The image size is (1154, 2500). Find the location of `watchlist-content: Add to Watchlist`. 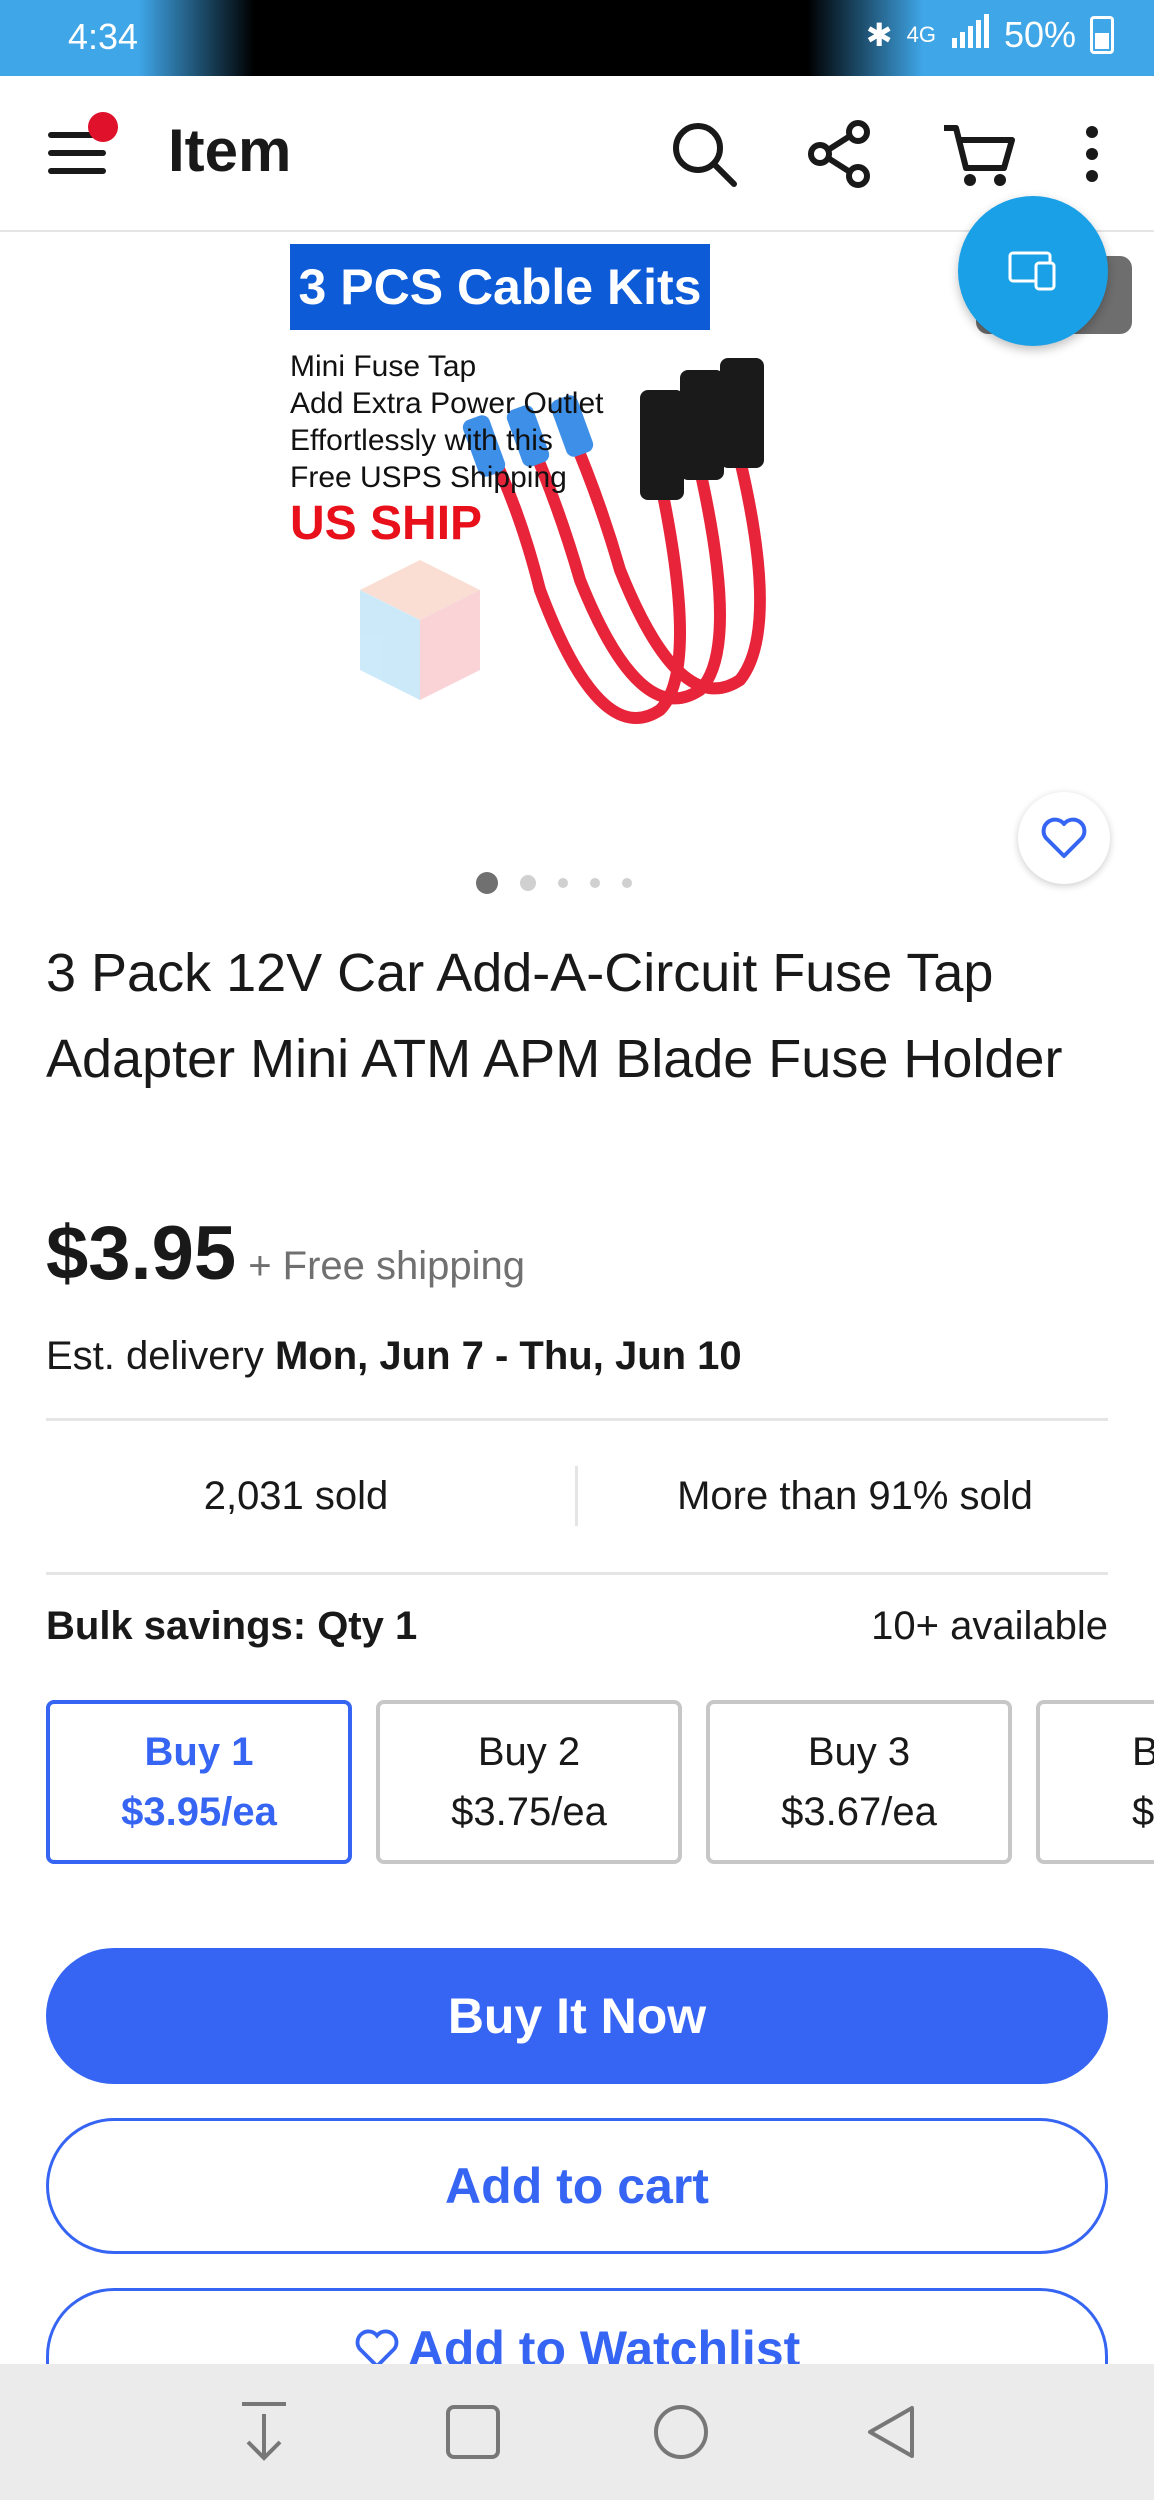

watchlist-content: Add to Watchlist is located at coordinates (577, 2342).